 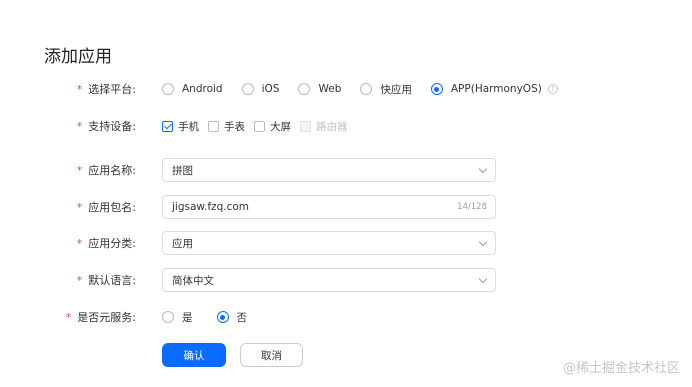 What do you see at coordinates (187, 317) in the screenshot?
I see `radio-label: 是` at bounding box center [187, 317].